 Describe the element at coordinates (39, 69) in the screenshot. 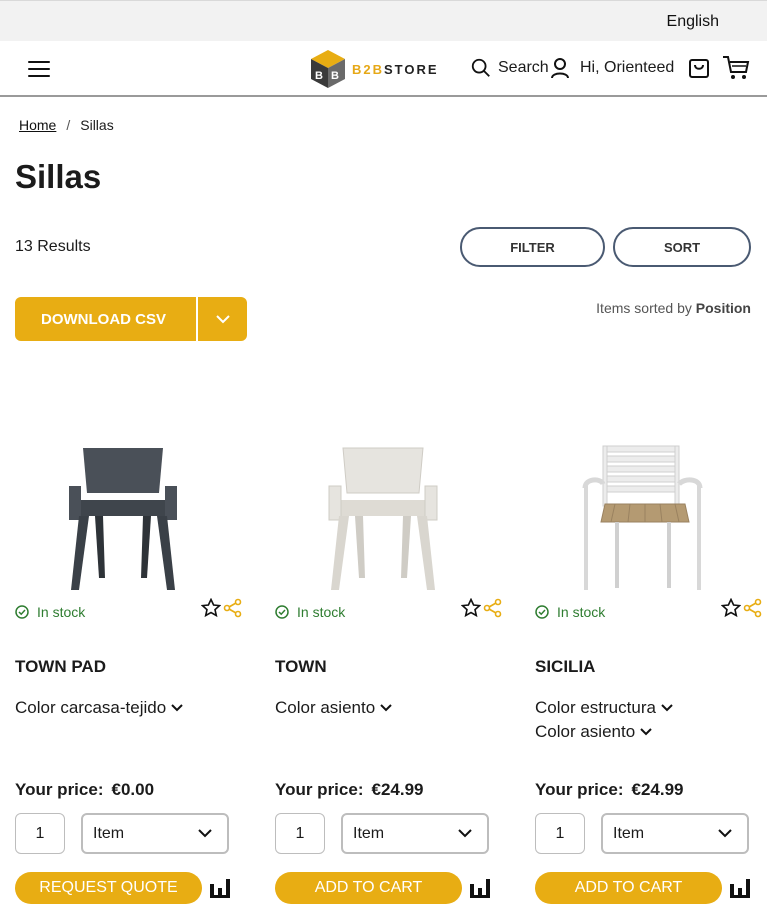

I see `menu-icon` at that location.